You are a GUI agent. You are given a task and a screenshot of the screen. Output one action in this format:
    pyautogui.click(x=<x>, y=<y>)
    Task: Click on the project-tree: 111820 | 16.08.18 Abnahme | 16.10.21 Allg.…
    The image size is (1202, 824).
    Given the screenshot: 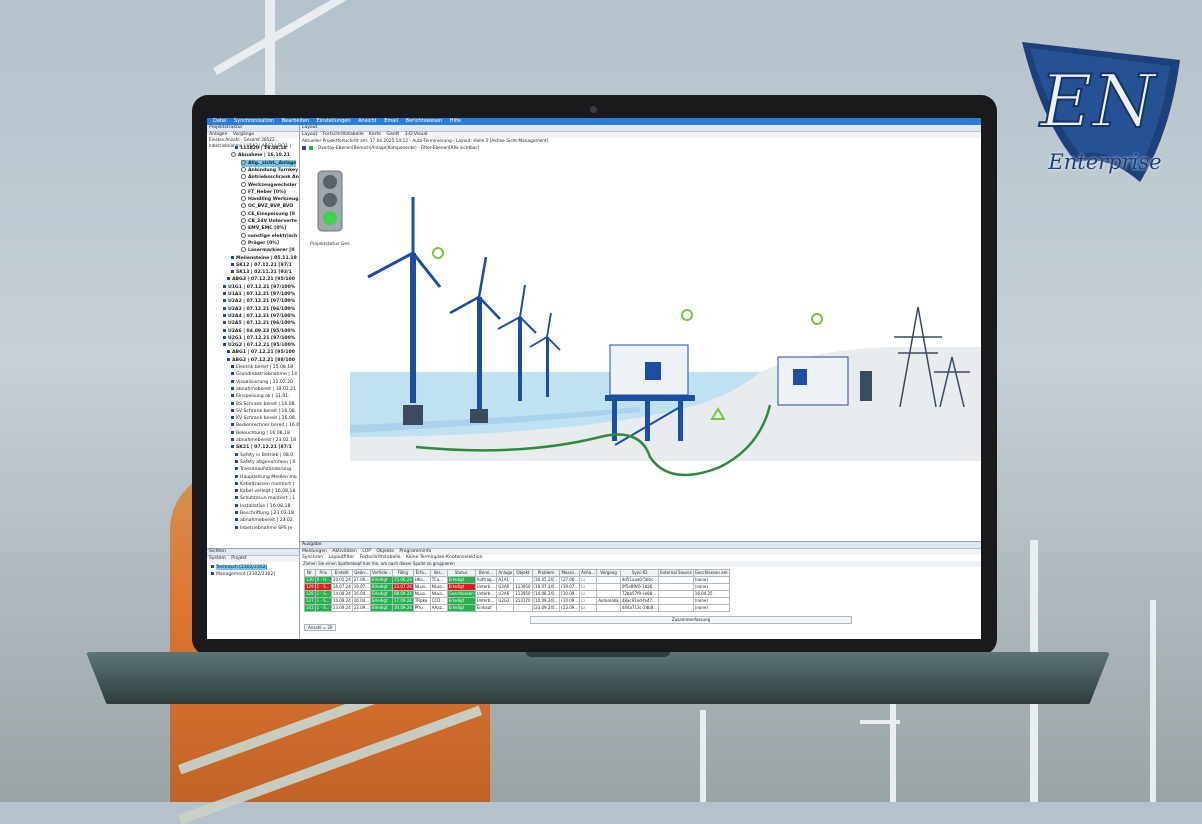 What is the action you would take?
    pyautogui.click(x=253, y=350)
    